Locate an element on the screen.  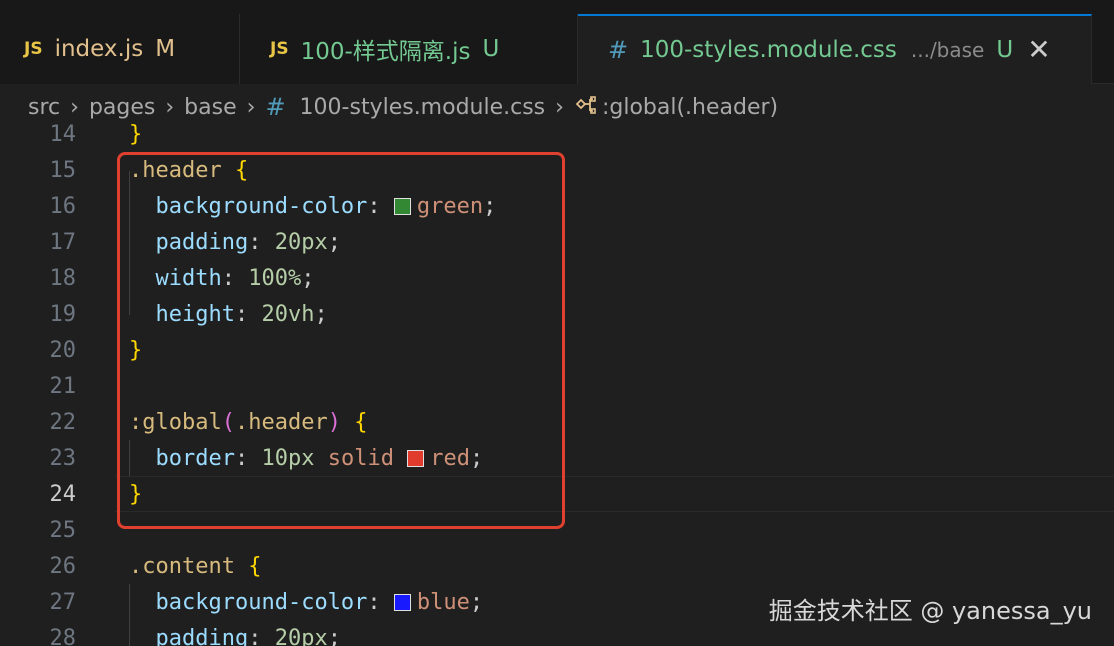
code-line: 14 } is located at coordinates (557, 135).